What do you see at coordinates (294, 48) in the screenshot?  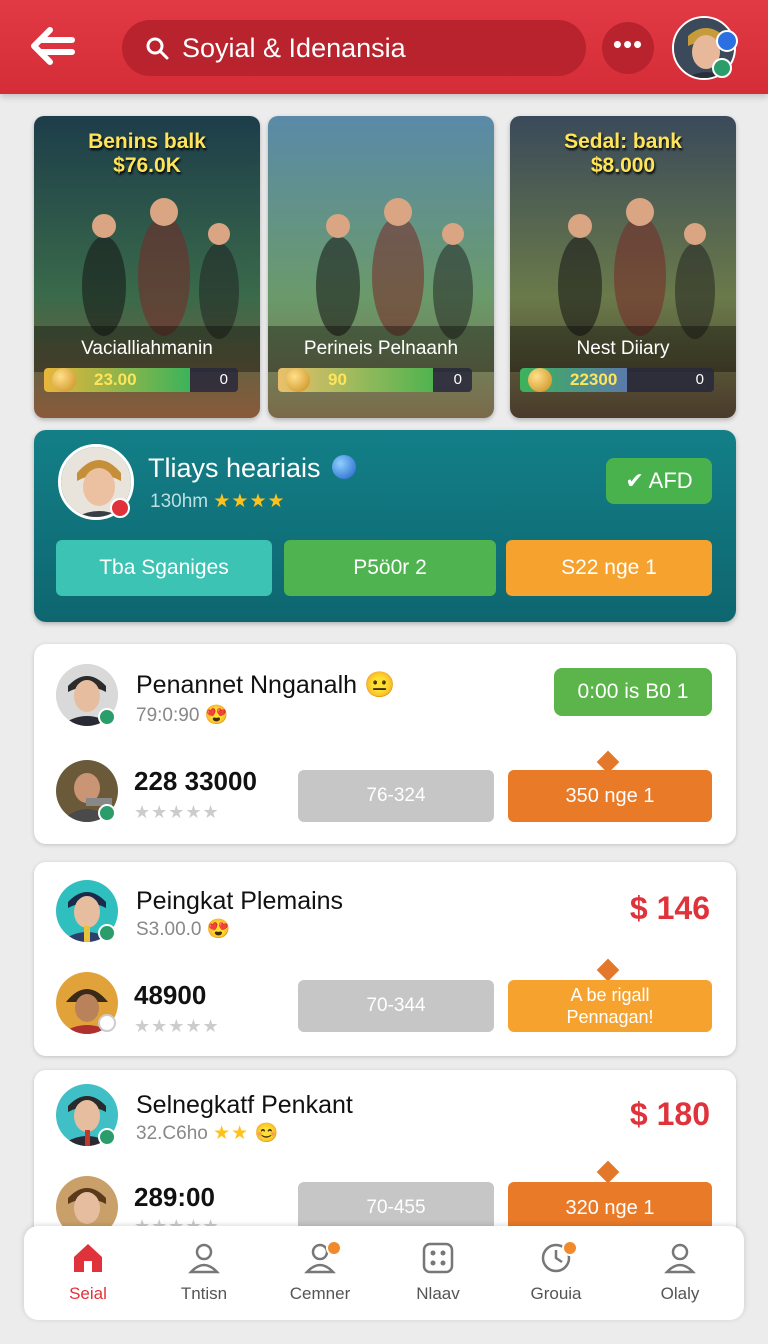 I see `search-text: Soyial & Idenansia` at bounding box center [294, 48].